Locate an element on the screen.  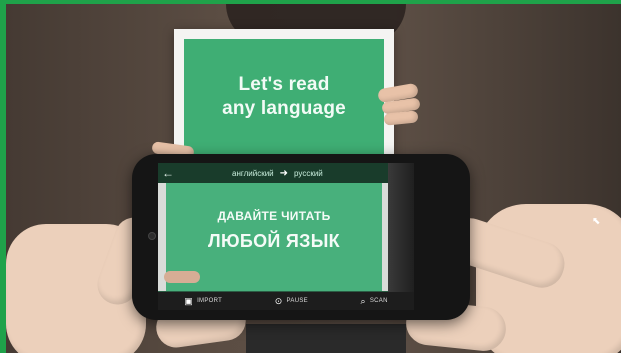
card-text-line1: Let's read is located at coordinates (284, 84).